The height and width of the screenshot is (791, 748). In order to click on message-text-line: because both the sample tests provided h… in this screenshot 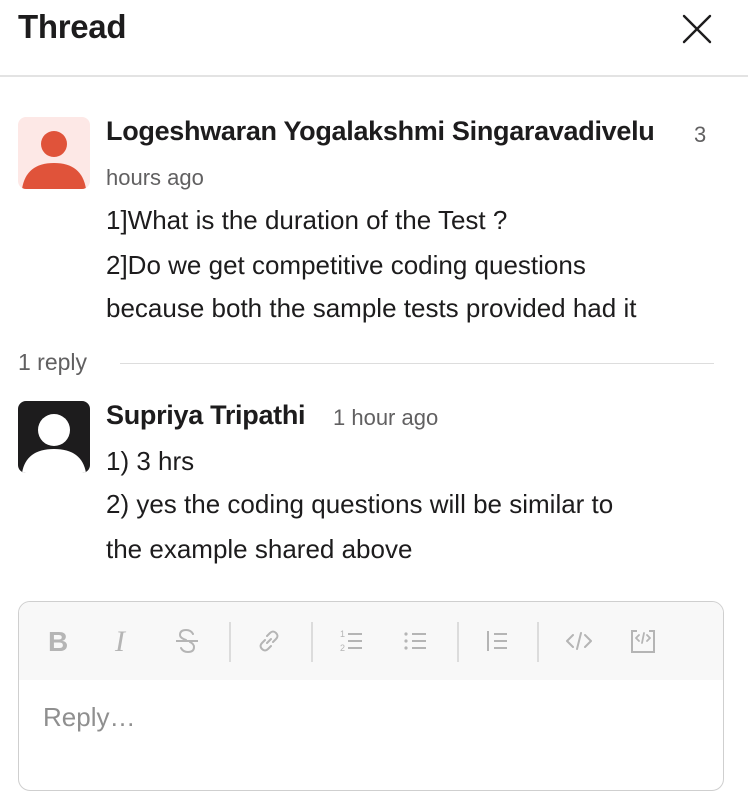, I will do `click(371, 308)`.